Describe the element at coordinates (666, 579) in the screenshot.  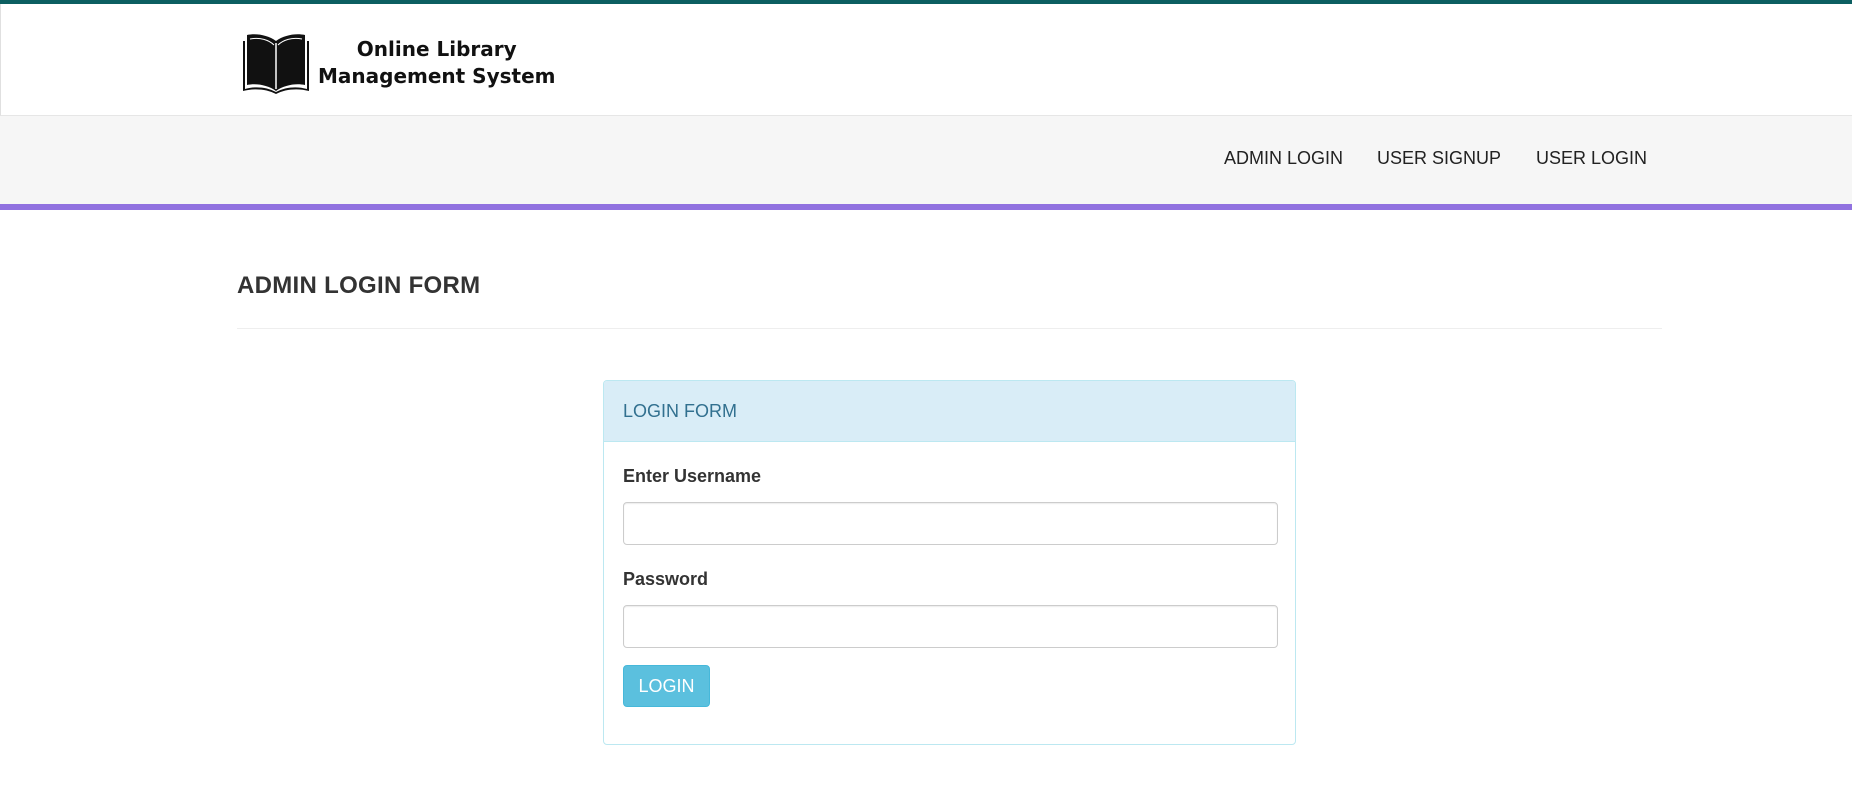
I see `password-label: Password` at that location.